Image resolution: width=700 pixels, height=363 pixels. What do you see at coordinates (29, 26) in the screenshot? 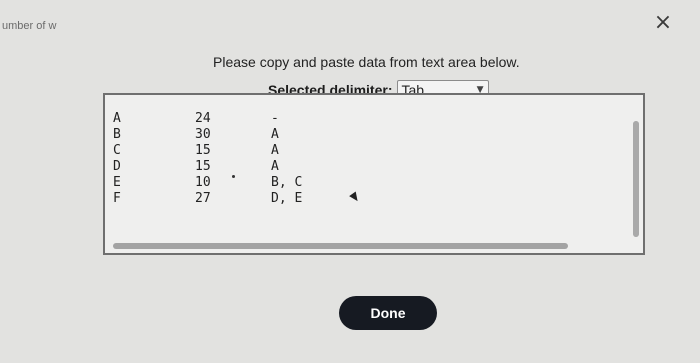
I see `background-text-fragment: umber of w` at bounding box center [29, 26].